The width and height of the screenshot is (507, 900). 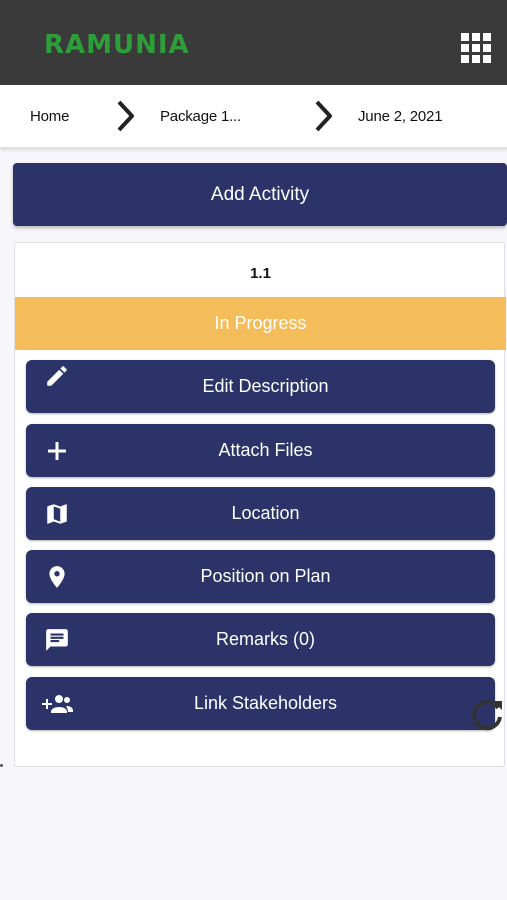 I want to click on comment-icon, so click(x=57, y=640).